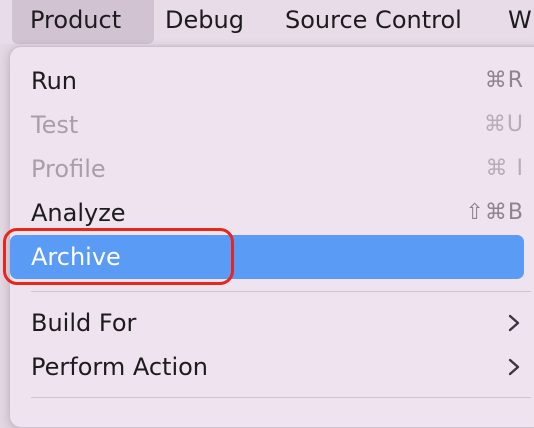  What do you see at coordinates (270, 367) in the screenshot?
I see `menu-item-perform-action: Perform Action` at bounding box center [270, 367].